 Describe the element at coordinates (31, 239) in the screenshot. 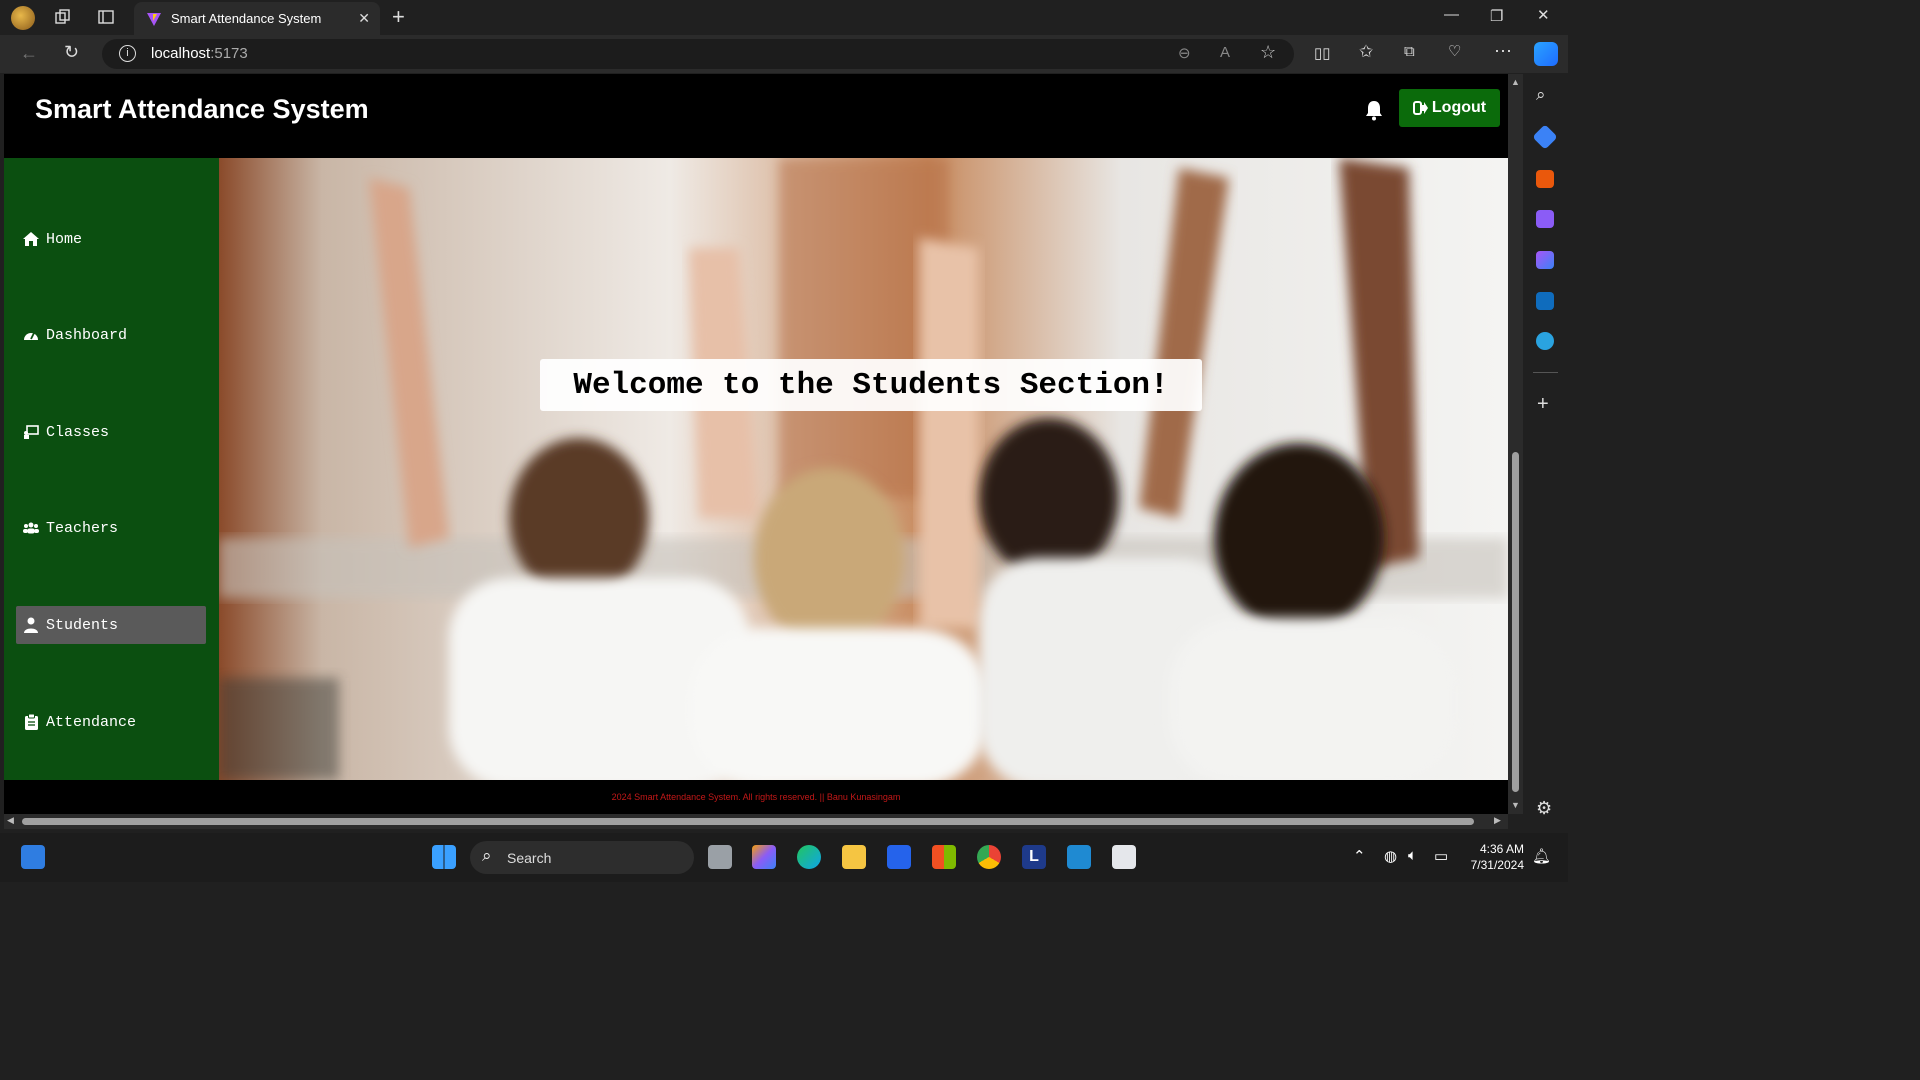

I see `home-icon` at that location.